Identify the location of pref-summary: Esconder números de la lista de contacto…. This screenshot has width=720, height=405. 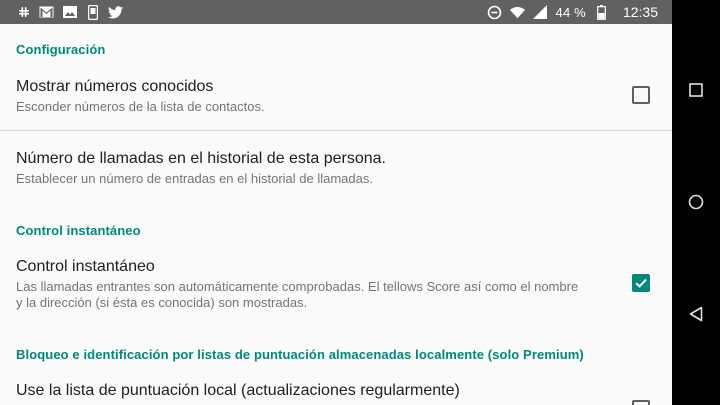
(140, 106).